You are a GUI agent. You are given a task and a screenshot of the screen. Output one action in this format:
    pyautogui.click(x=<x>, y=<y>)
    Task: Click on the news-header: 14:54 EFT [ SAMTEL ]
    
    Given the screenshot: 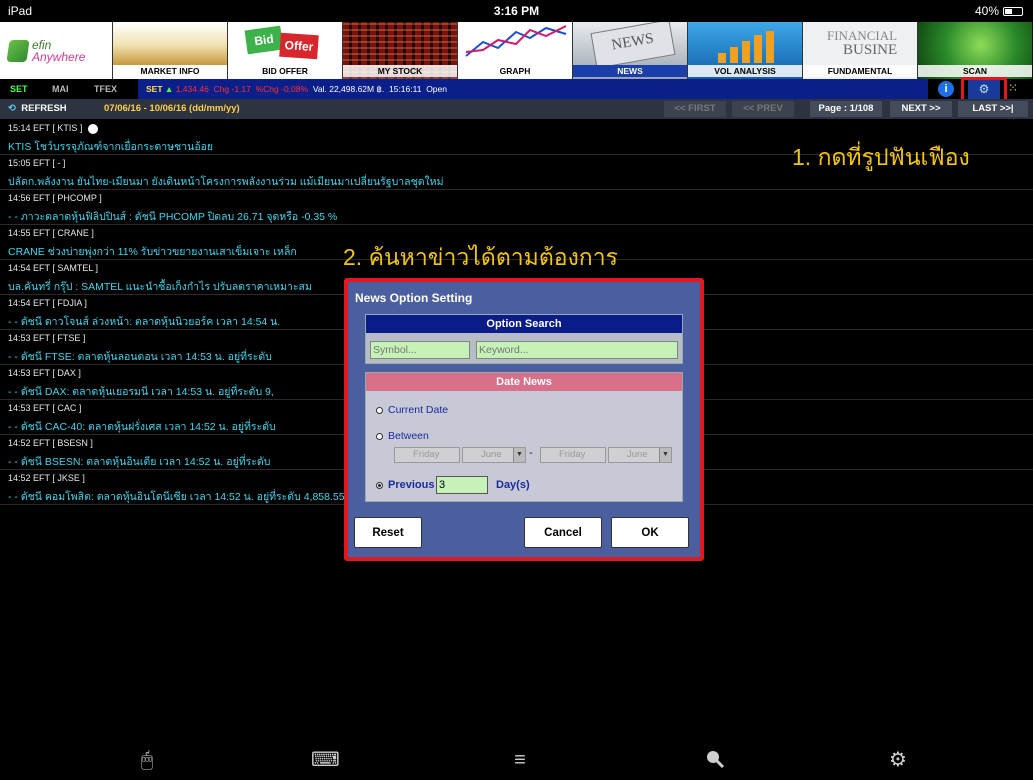 What is the action you would take?
    pyautogui.click(x=53, y=268)
    